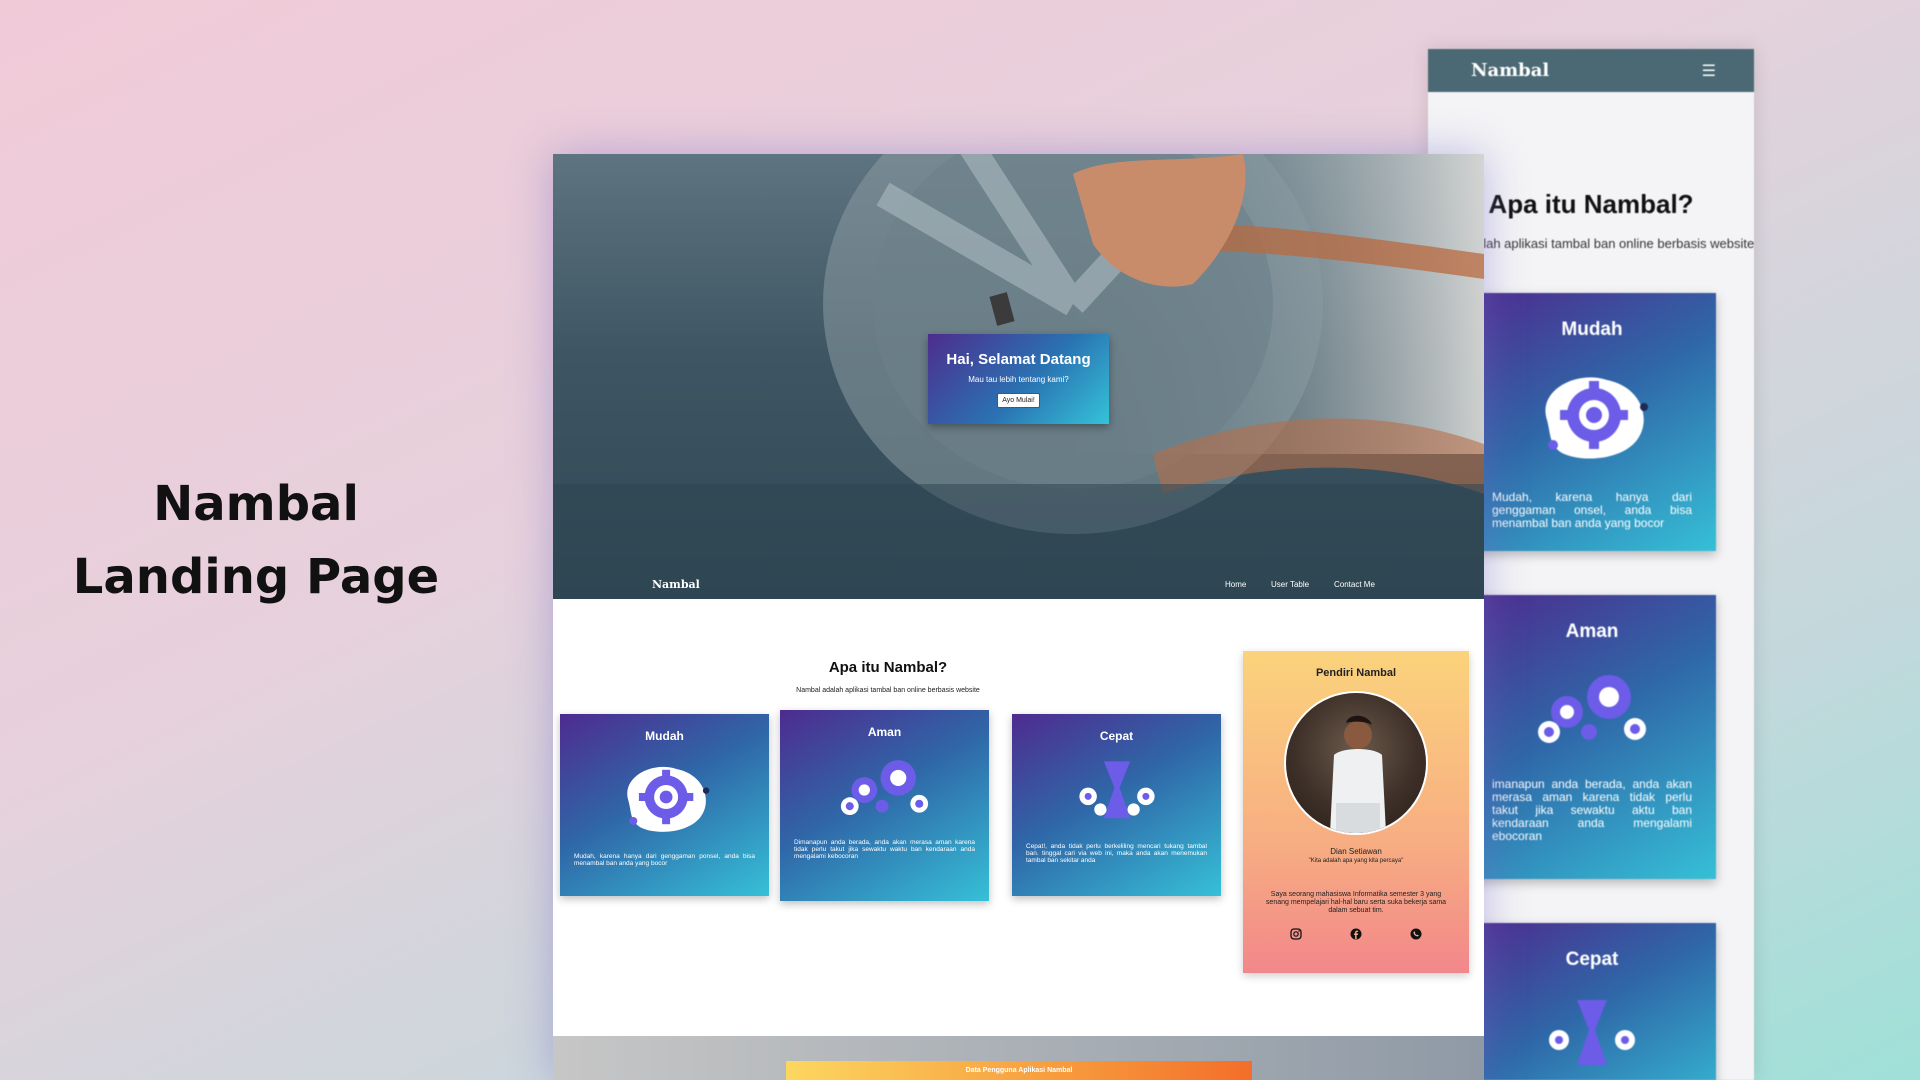  Describe the element at coordinates (1356, 851) in the screenshot. I see `founder-name: Dian Setiawan` at that location.